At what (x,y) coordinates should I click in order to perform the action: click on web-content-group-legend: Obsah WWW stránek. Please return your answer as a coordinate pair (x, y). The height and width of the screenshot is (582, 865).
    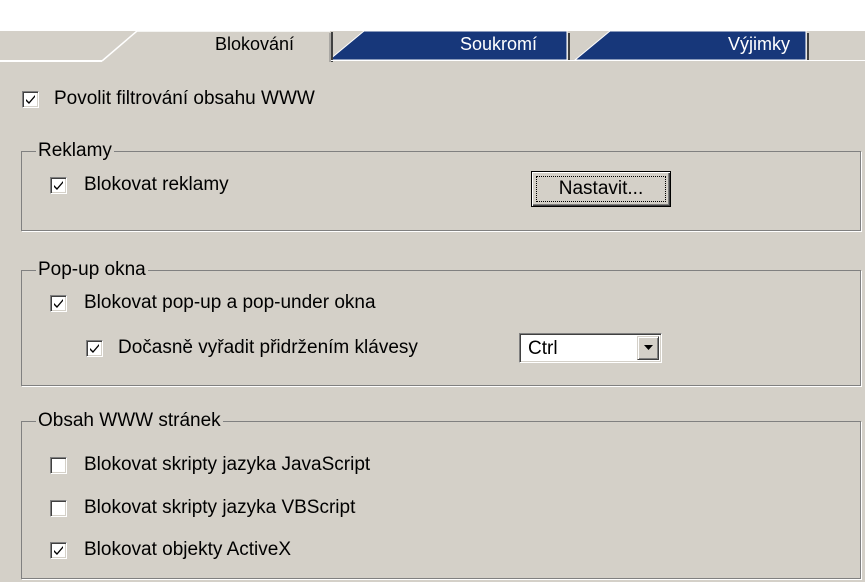
    Looking at the image, I should click on (129, 421).